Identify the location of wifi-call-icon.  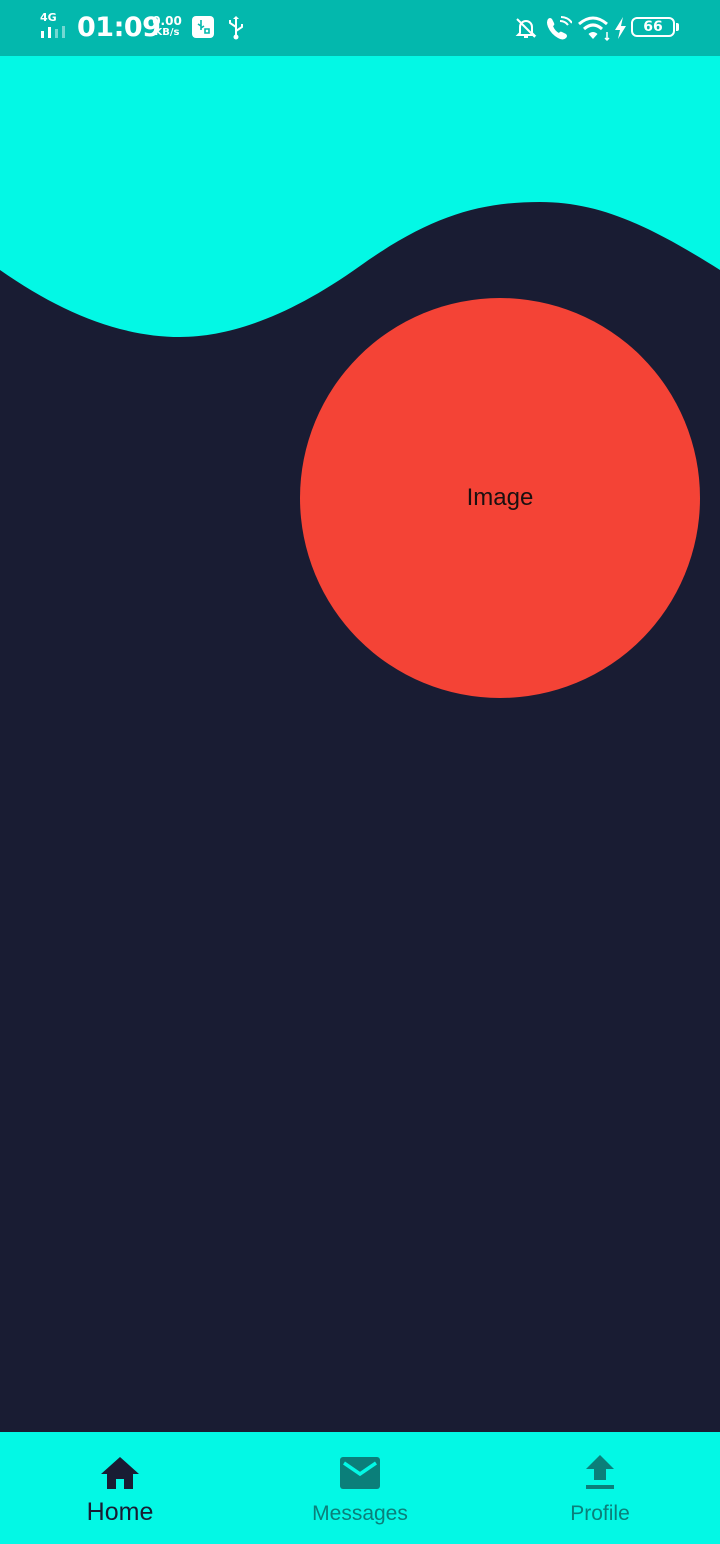
(559, 28).